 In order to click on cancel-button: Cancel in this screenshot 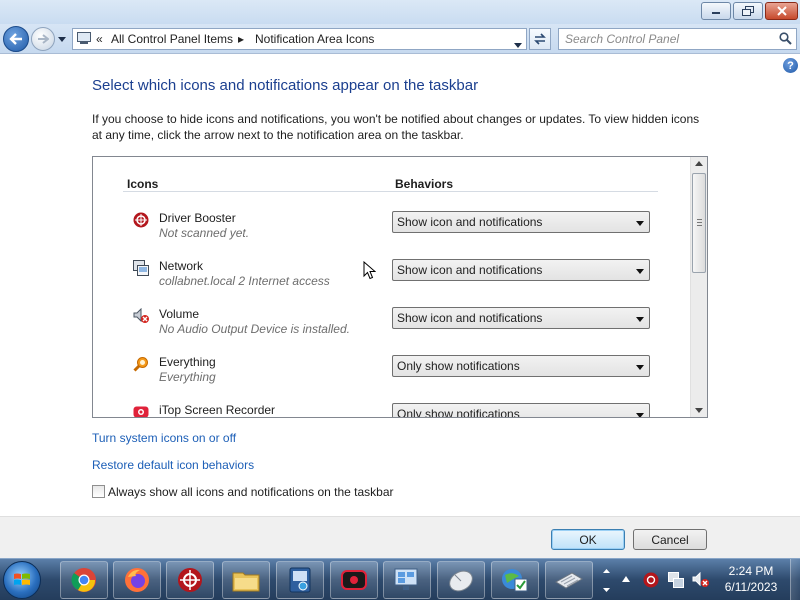, I will do `click(670, 539)`.